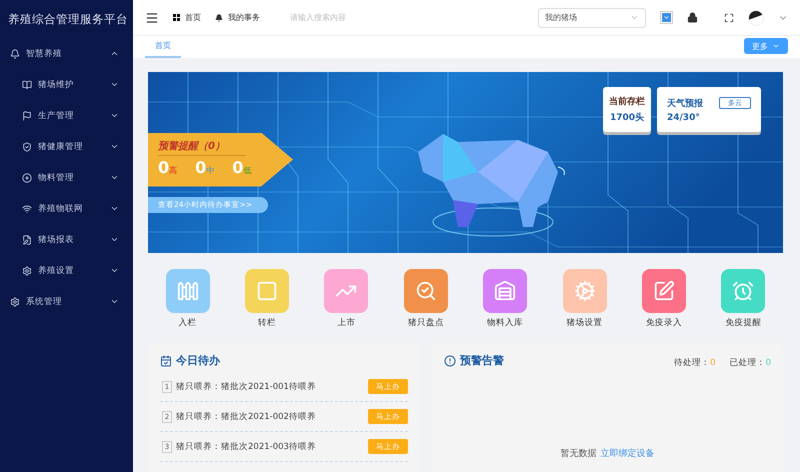 This screenshot has height=472, width=800. Describe the element at coordinates (210, 170) in the screenshot. I see `alert-level: 中` at that location.